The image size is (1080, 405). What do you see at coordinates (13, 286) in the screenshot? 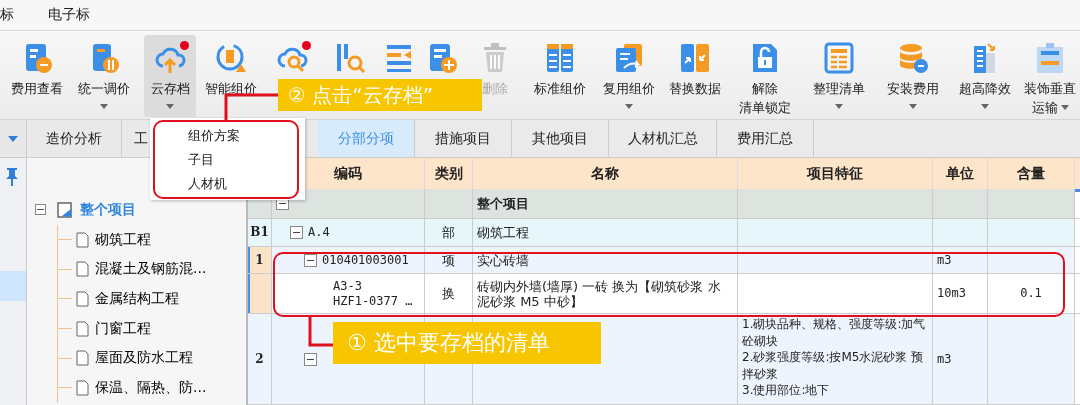
I see `highlight-bar` at bounding box center [13, 286].